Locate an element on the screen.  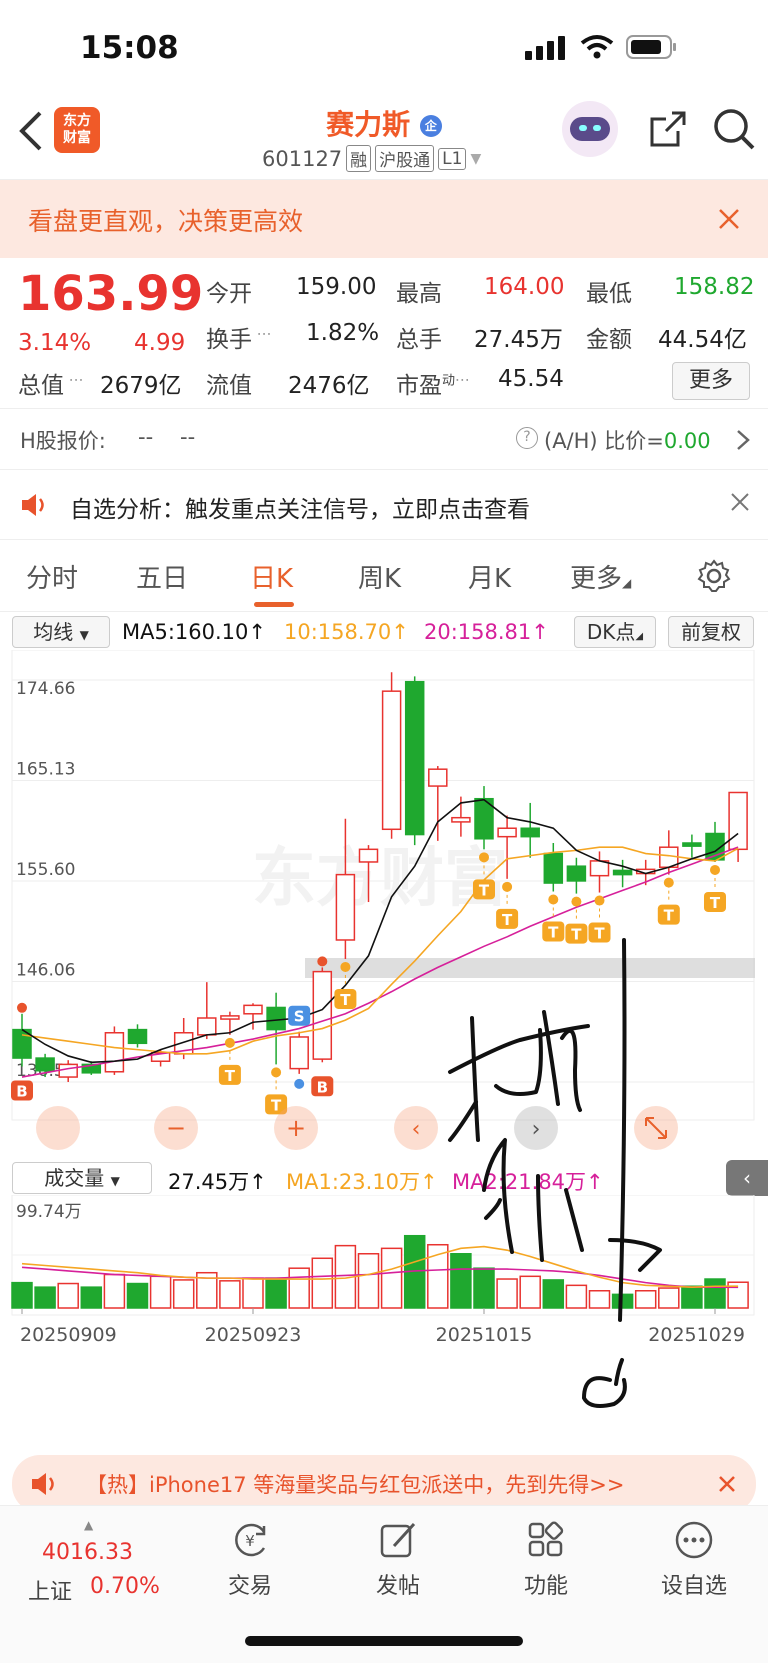
dk-button: DK点◢ is located at coordinates (615, 632).